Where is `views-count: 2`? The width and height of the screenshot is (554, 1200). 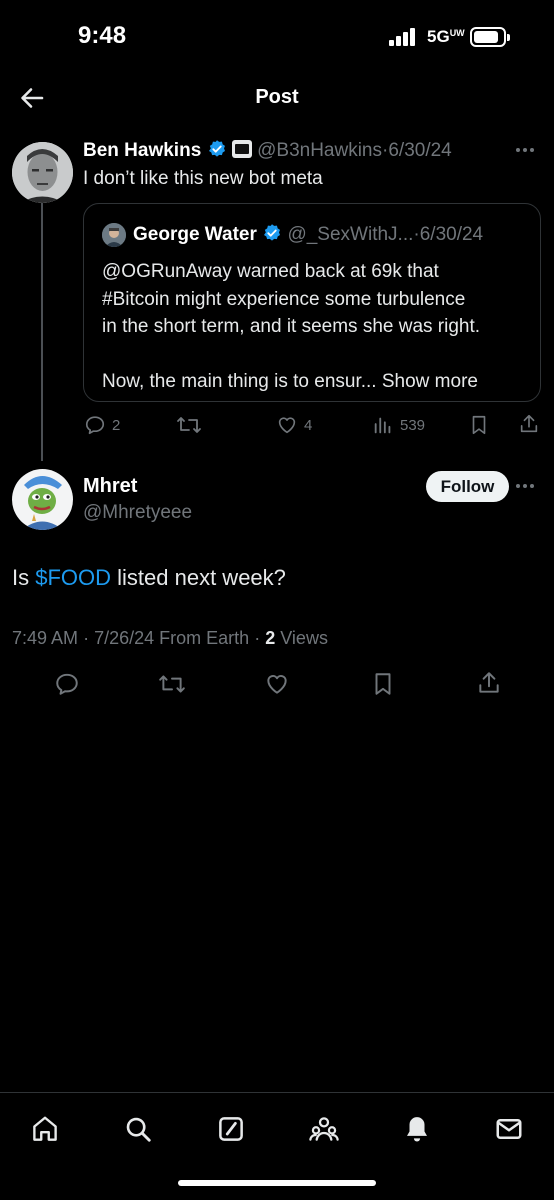 views-count: 2 is located at coordinates (270, 638).